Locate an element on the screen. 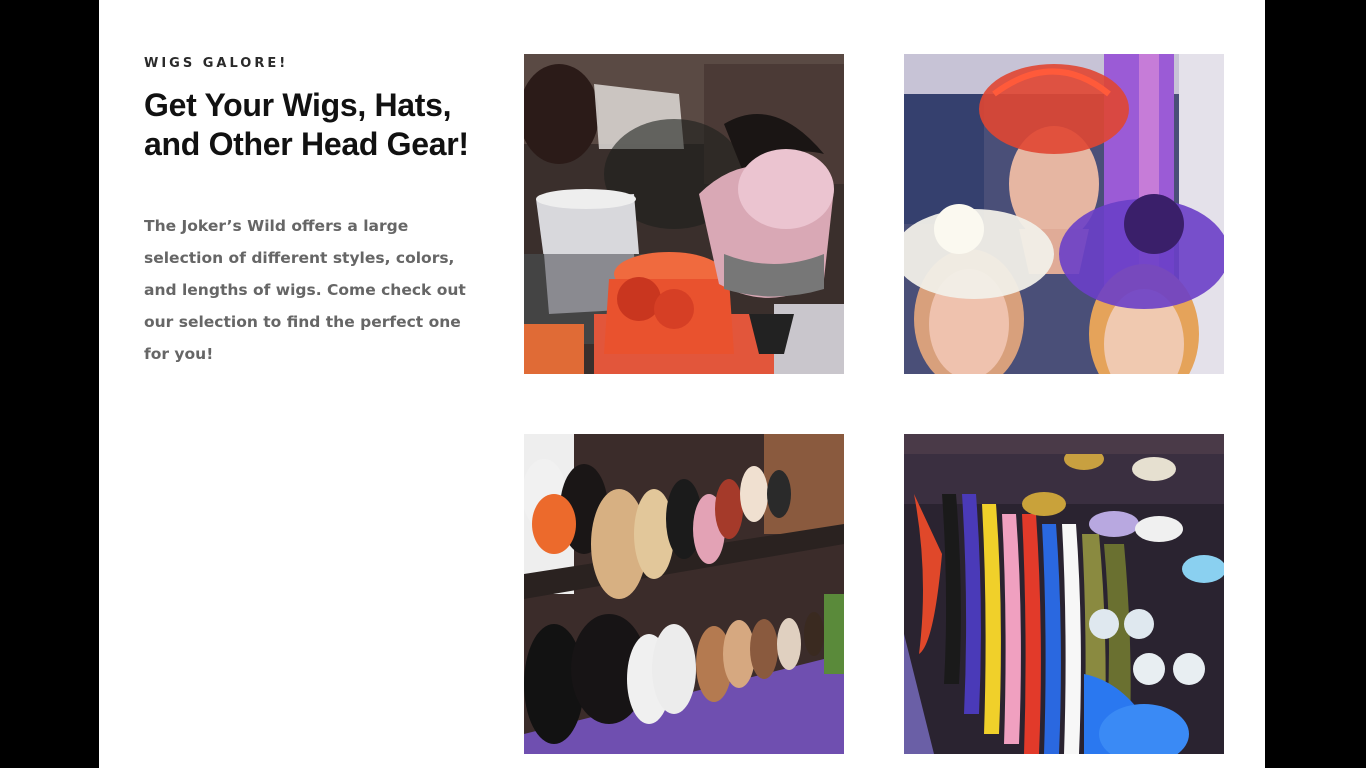  photo-wig-wall-image is located at coordinates (684, 594).